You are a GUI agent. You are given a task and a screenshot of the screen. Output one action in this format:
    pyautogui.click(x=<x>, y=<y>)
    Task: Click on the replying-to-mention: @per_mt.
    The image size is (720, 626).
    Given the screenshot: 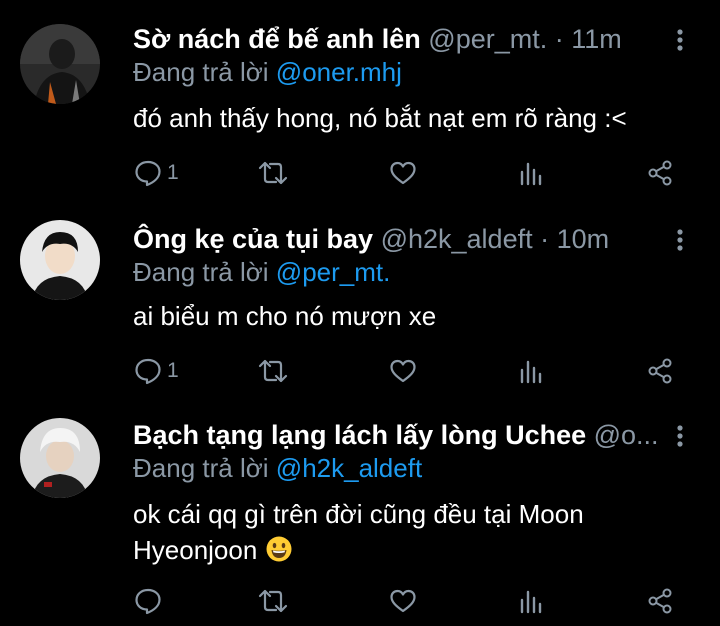 What is the action you would take?
    pyautogui.click(x=333, y=272)
    